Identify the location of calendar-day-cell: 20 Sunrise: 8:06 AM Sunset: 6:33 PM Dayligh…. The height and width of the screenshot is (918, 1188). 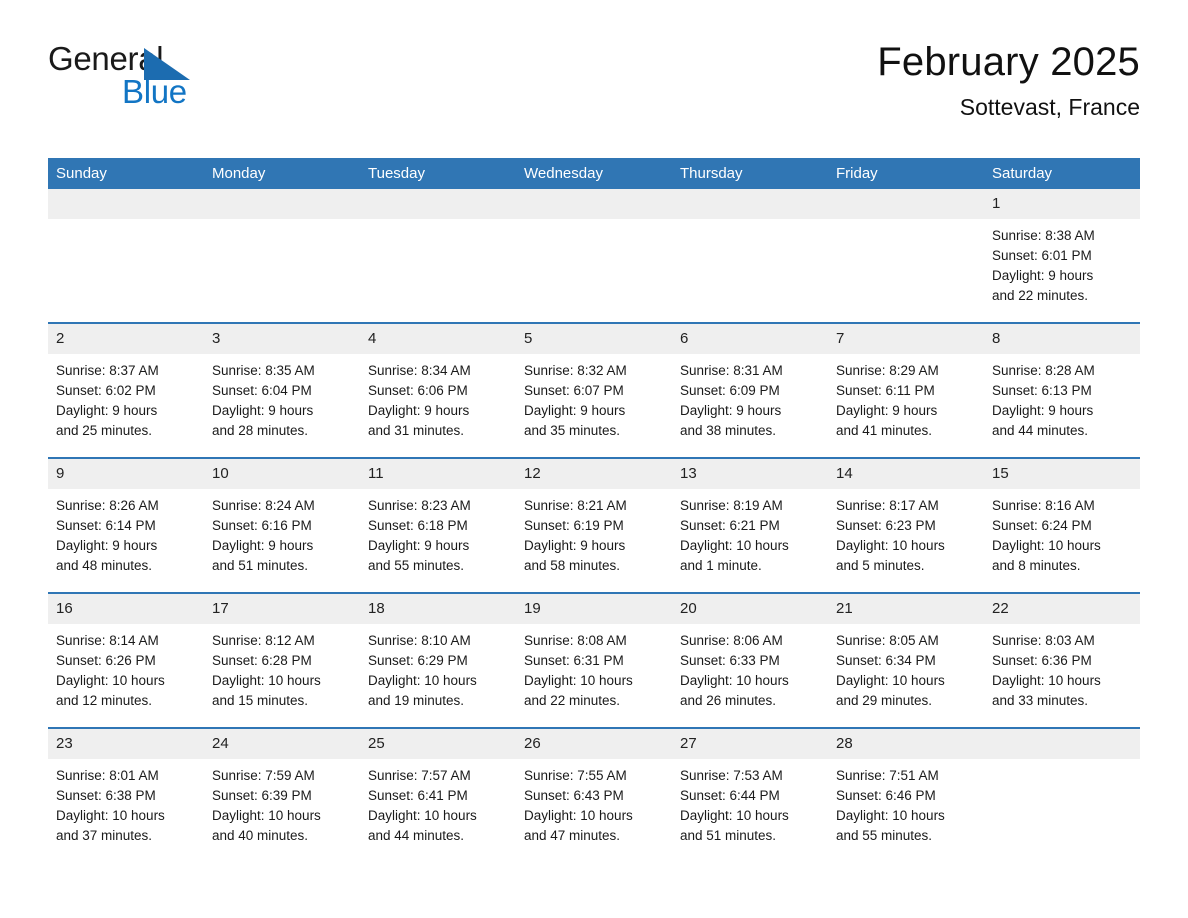
(750, 660).